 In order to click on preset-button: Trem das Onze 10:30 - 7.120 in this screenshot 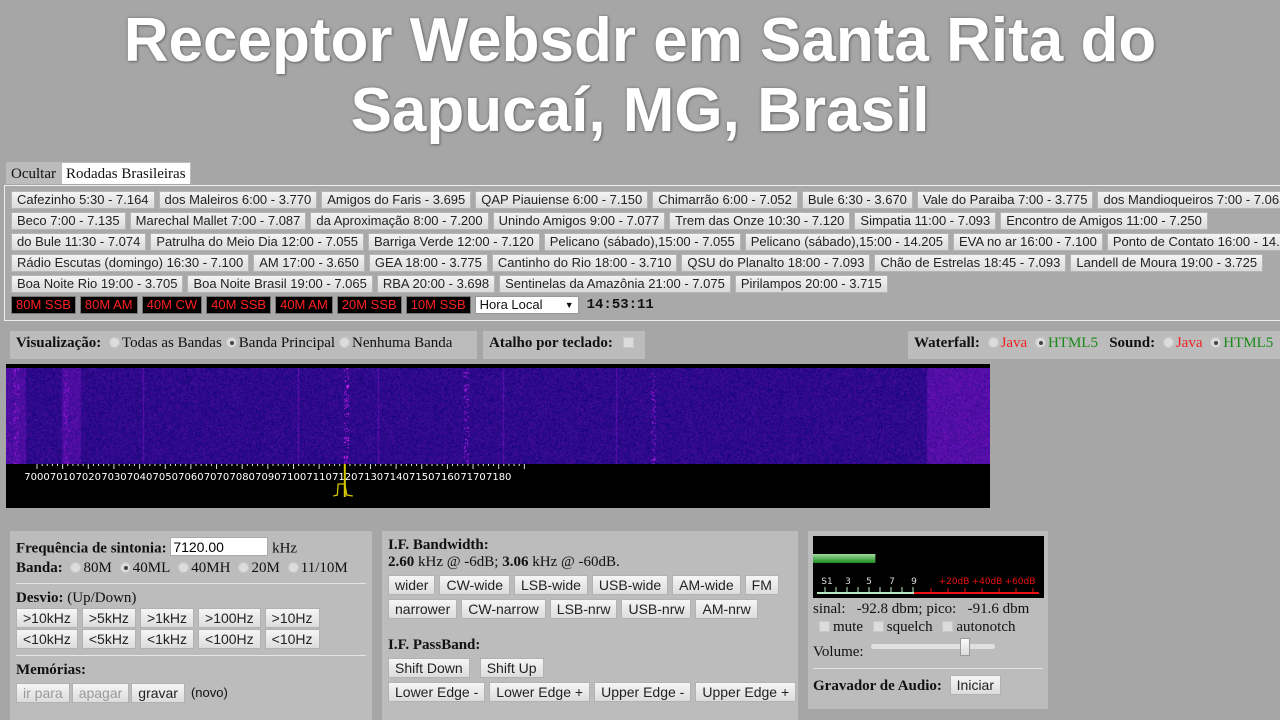, I will do `click(760, 221)`.